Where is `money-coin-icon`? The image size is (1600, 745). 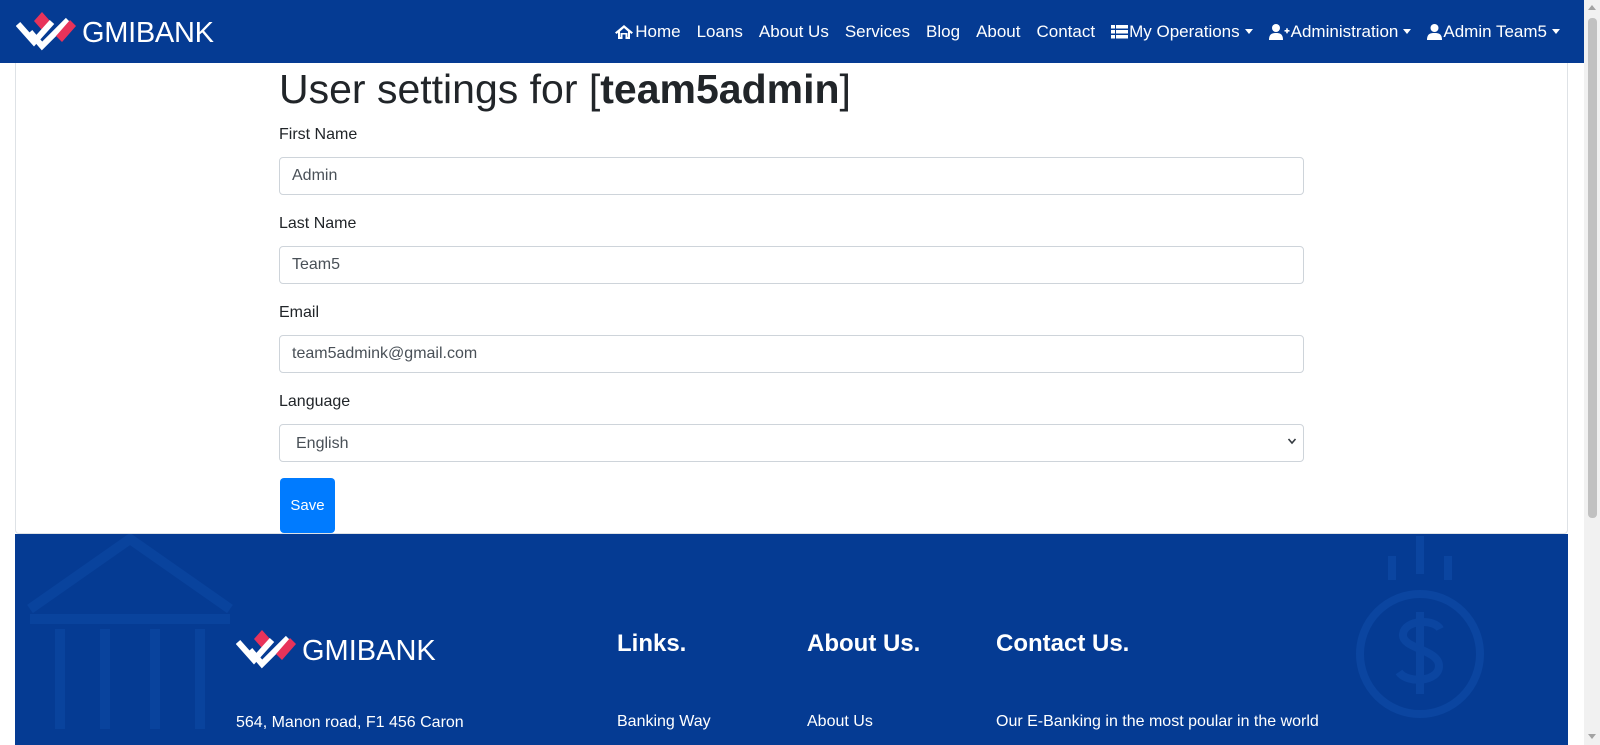
money-coin-icon is located at coordinates (1420, 627).